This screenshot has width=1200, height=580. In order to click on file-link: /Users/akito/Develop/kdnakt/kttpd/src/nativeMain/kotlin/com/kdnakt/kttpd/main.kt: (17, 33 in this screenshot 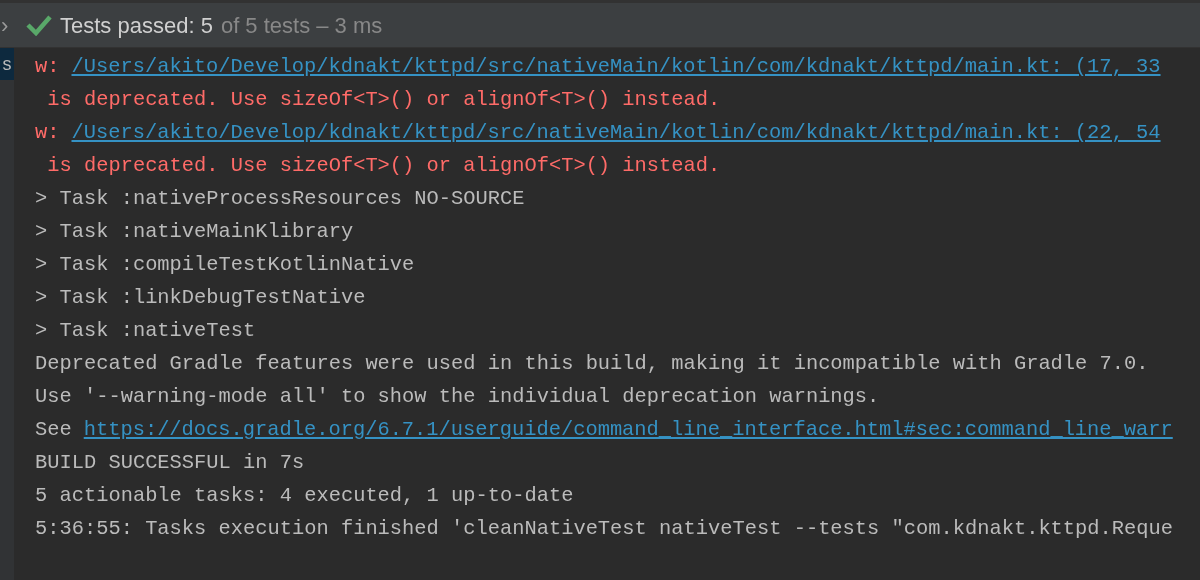, I will do `click(616, 67)`.